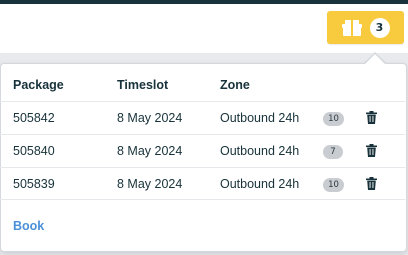 Image resolution: width=408 pixels, height=255 pixels. Describe the element at coordinates (28, 226) in the screenshot. I see `book-link: Book` at that location.